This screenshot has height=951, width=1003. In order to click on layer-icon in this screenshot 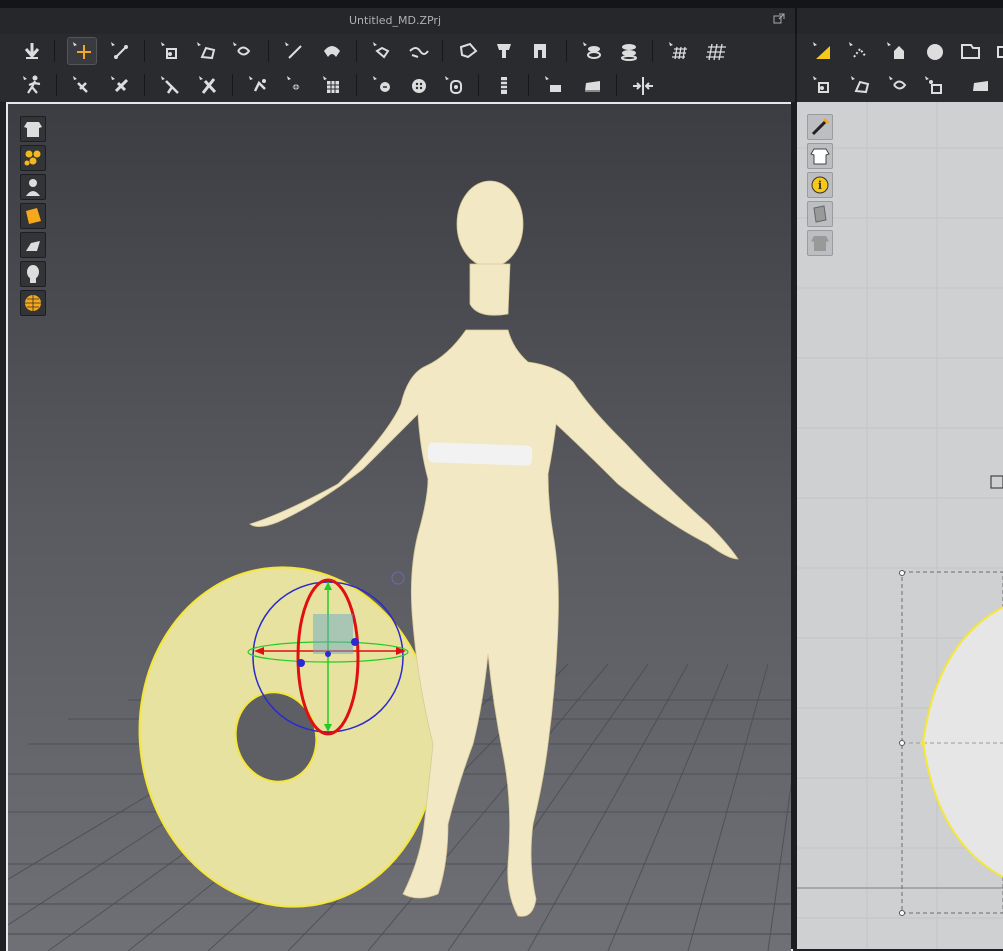, I will do `click(592, 51)`.